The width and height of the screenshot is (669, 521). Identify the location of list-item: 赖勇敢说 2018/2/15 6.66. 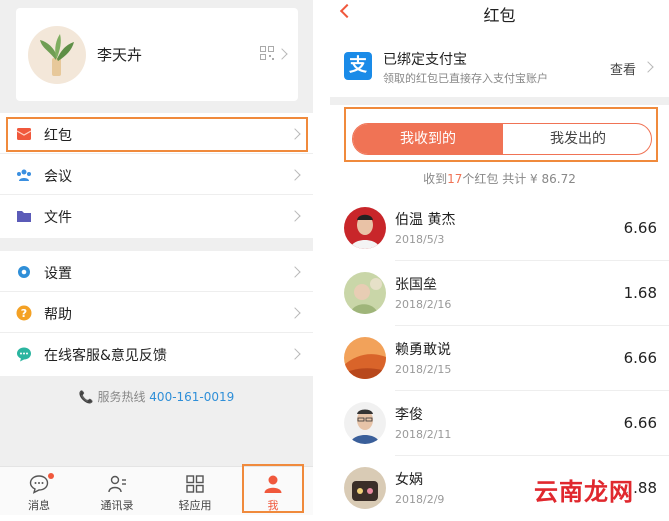
(499, 358).